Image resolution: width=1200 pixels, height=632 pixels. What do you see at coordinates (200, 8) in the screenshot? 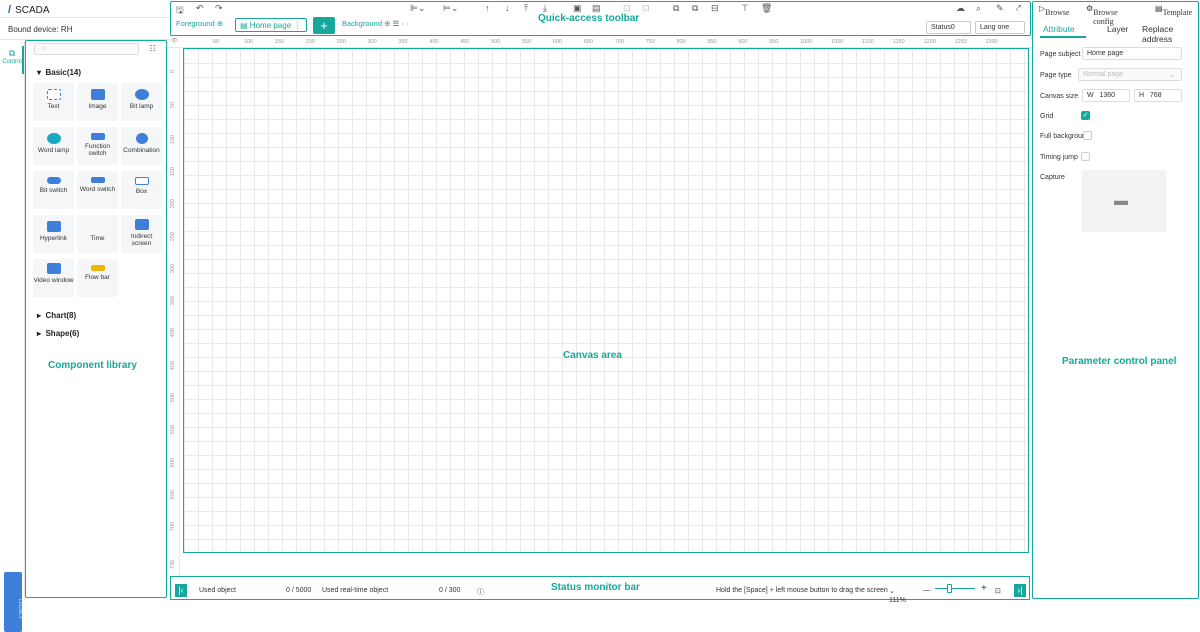
I see `undo-icon: ↶` at bounding box center [200, 8].